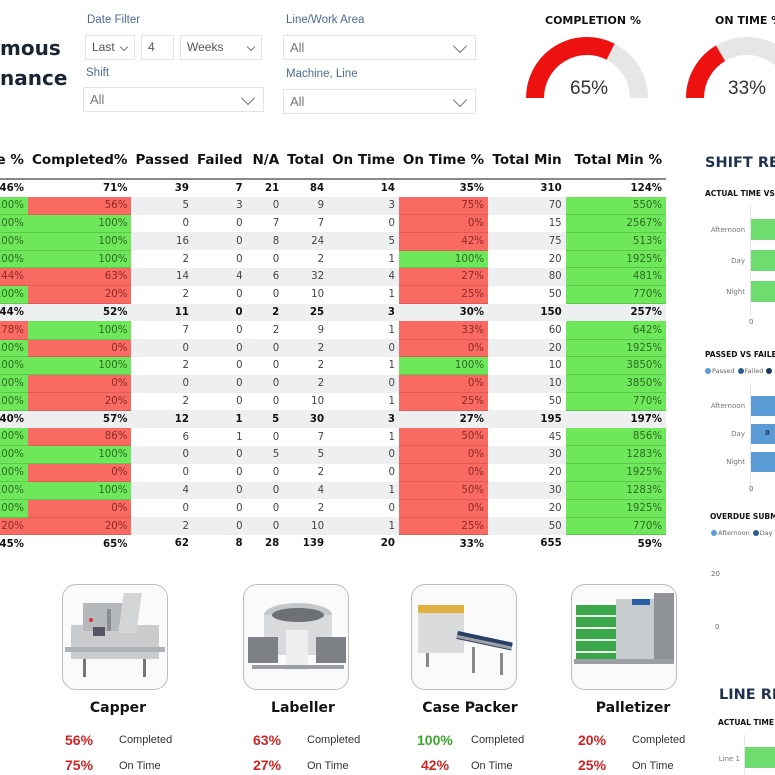 The height and width of the screenshot is (775, 775). I want to click on chevron-down-icon, so click(460, 46).